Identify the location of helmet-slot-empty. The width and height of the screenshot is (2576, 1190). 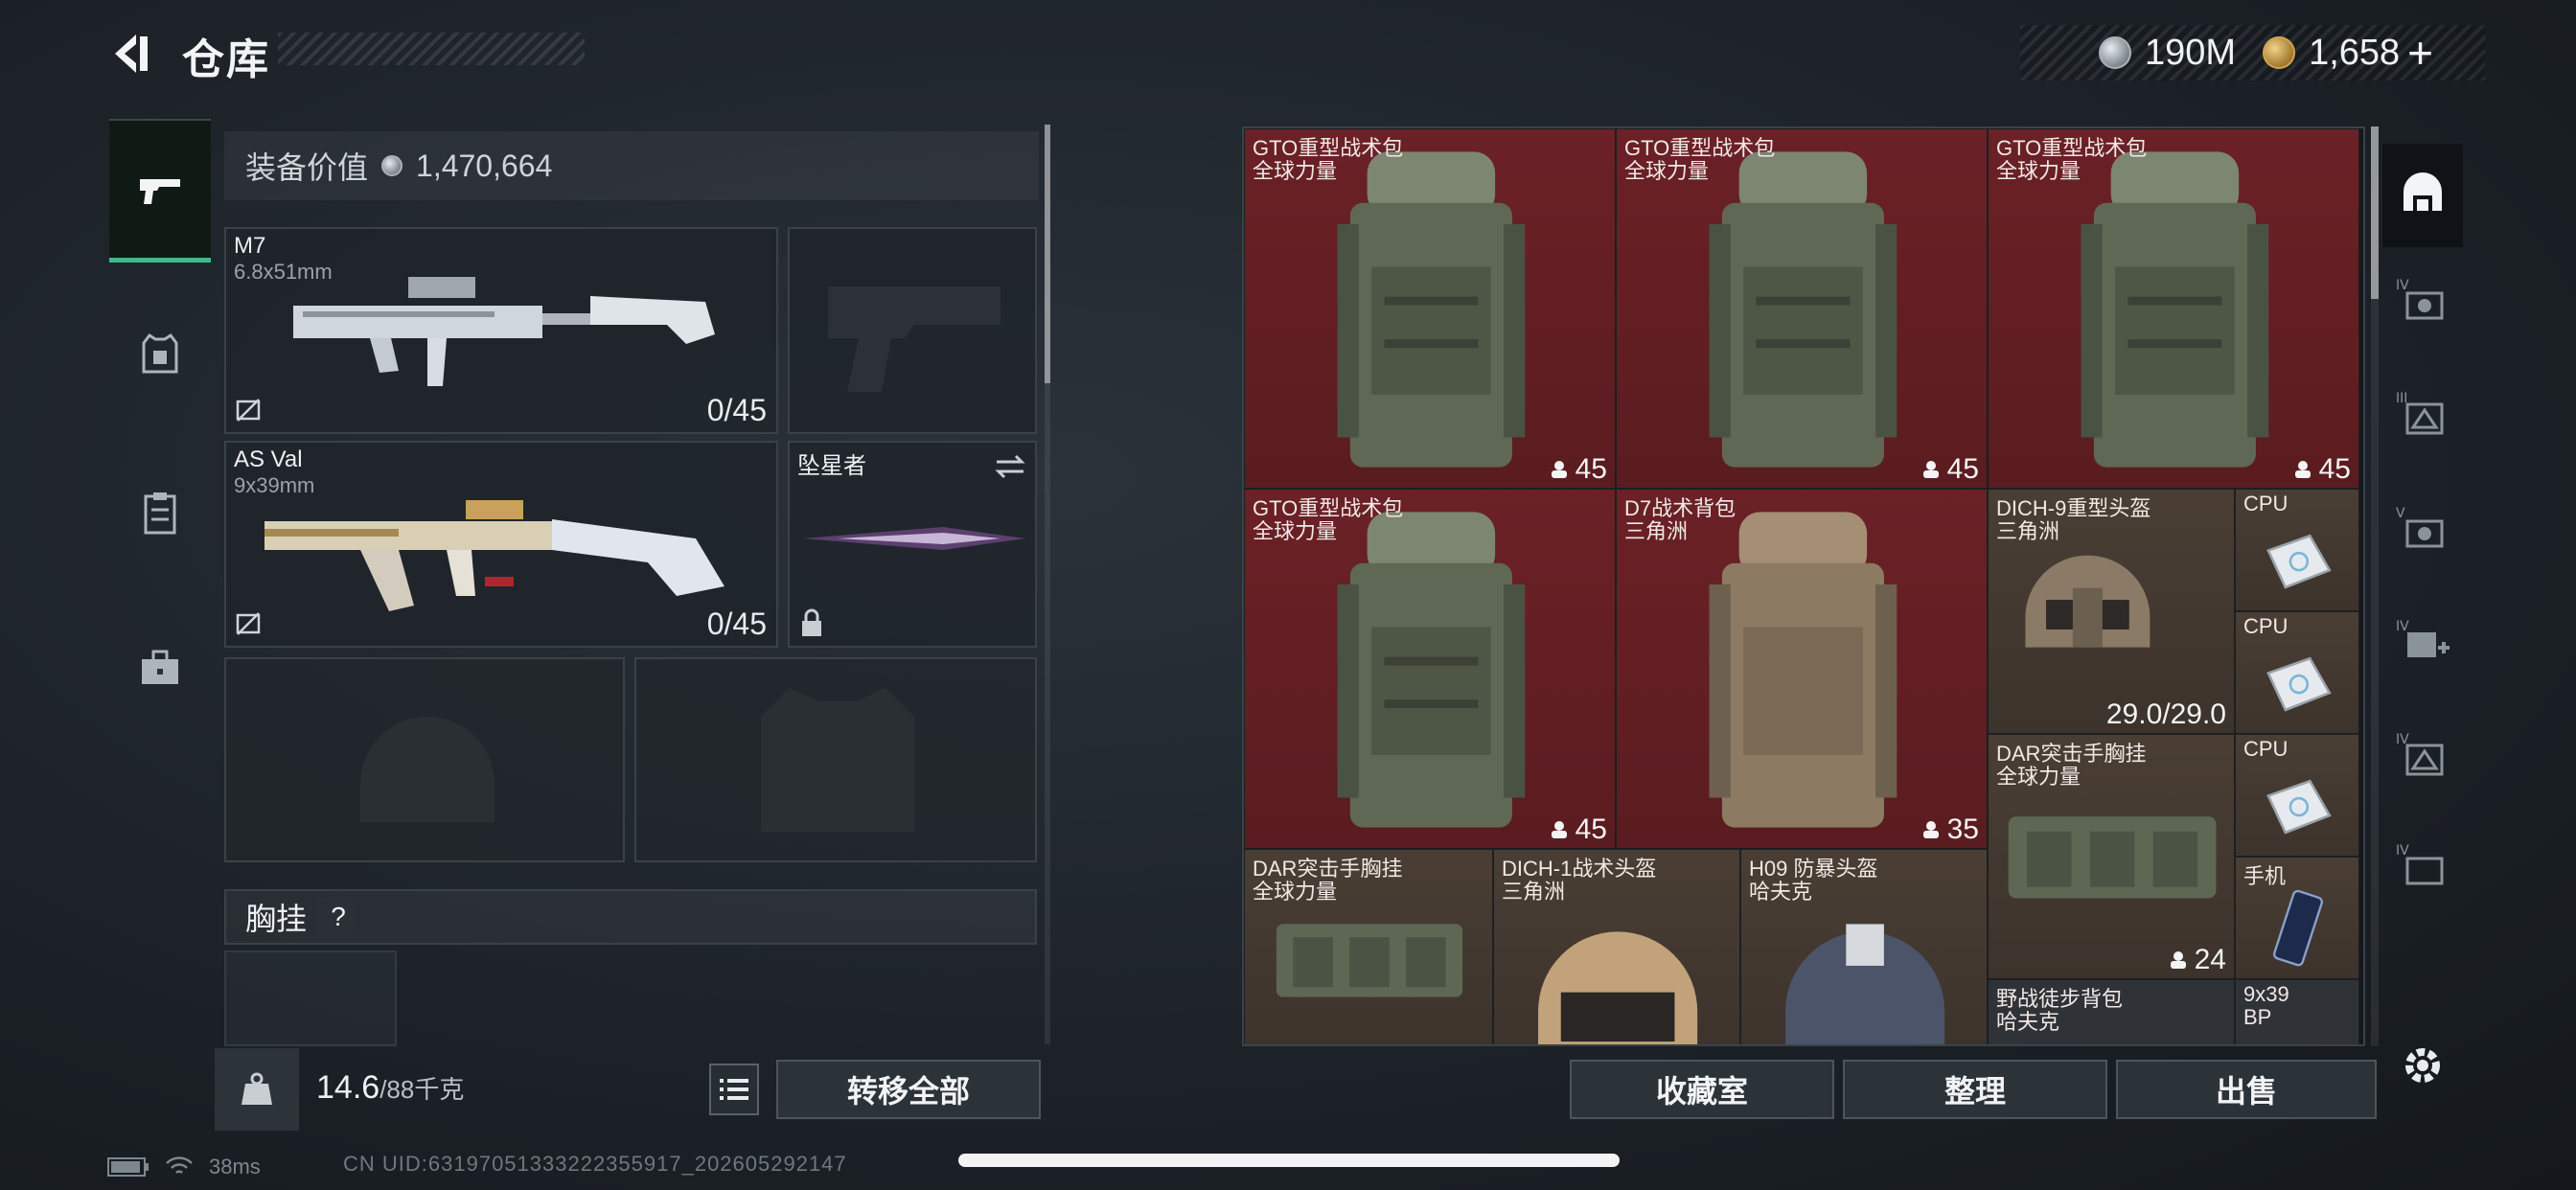
(424, 760).